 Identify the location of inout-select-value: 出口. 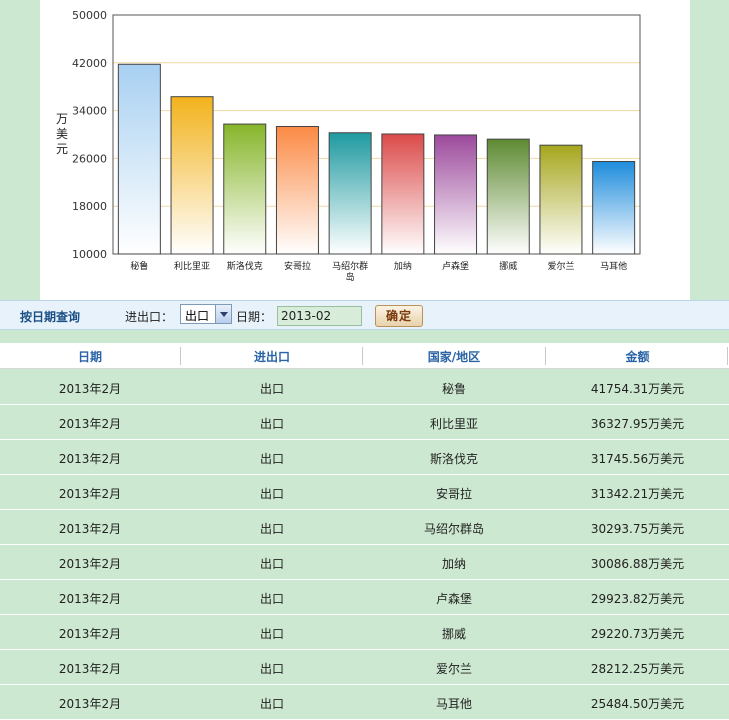
(197, 316).